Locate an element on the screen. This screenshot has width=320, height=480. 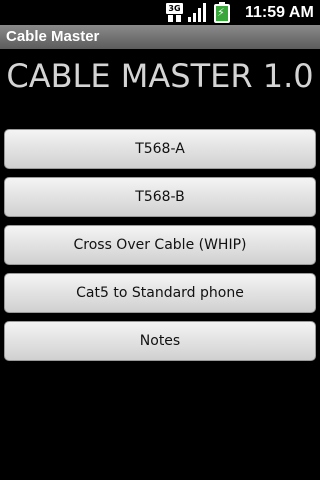
status-time: 11:59 AM is located at coordinates (279, 12).